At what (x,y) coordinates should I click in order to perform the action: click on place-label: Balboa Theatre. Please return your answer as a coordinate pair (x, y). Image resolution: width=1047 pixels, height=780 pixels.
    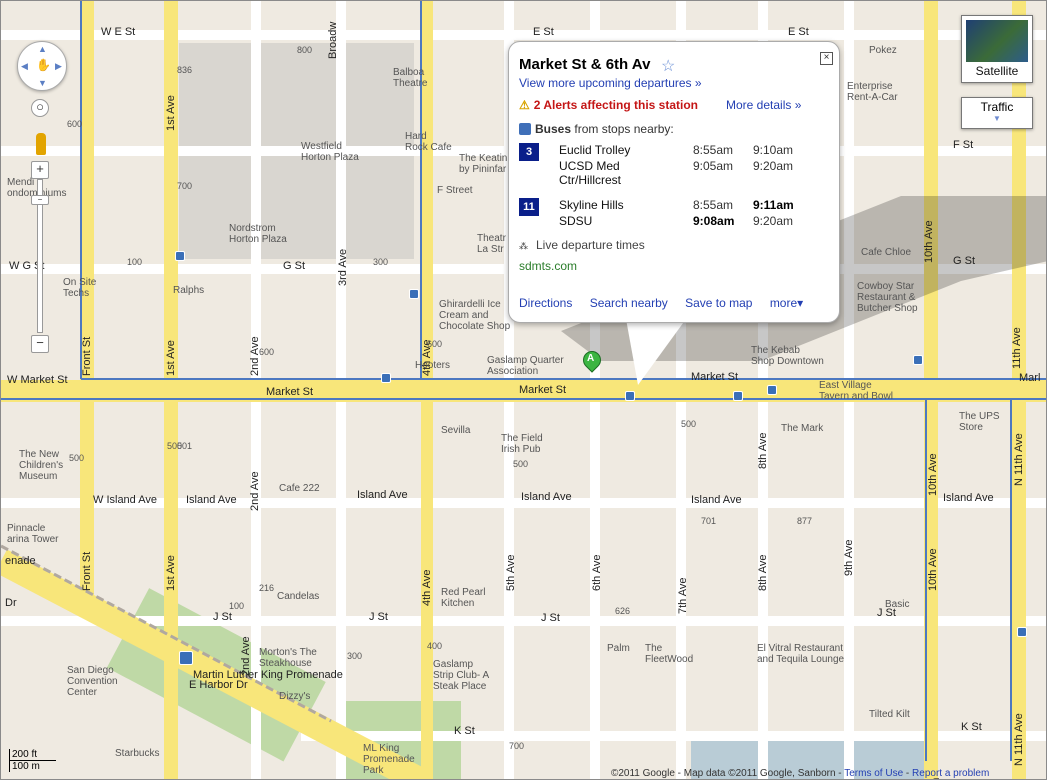
    Looking at the image, I should click on (410, 78).